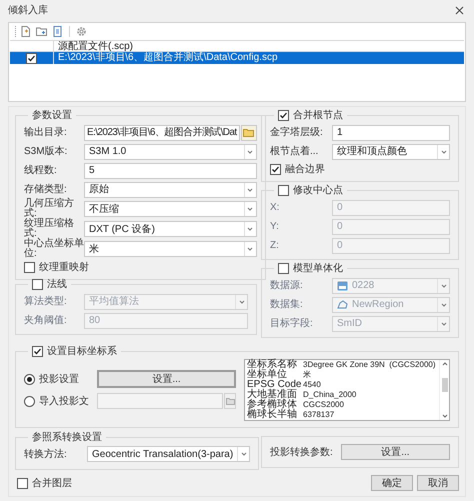 The height and width of the screenshot is (501, 474). I want to click on settings-button, so click(81, 31).